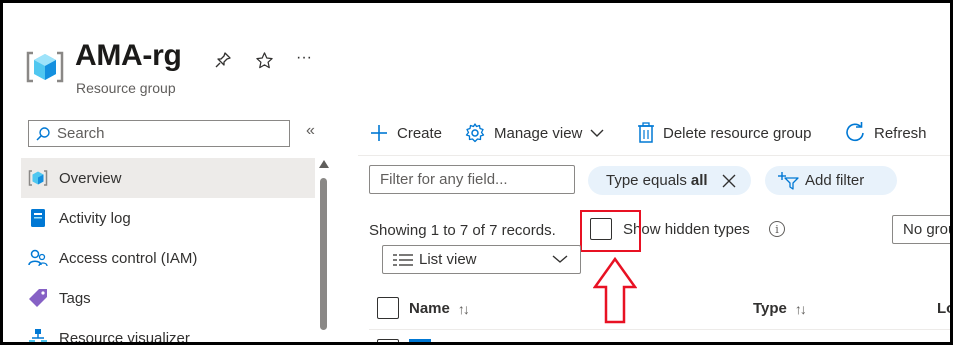 This screenshot has height=345, width=953. Describe the element at coordinates (304, 58) in the screenshot. I see `more-options-button: ···` at that location.